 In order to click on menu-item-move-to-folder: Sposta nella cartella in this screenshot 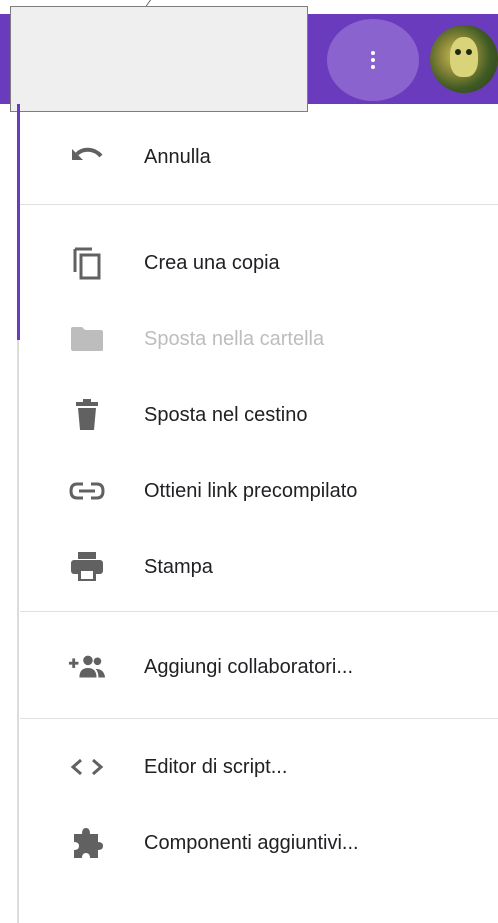, I will do `click(259, 339)`.